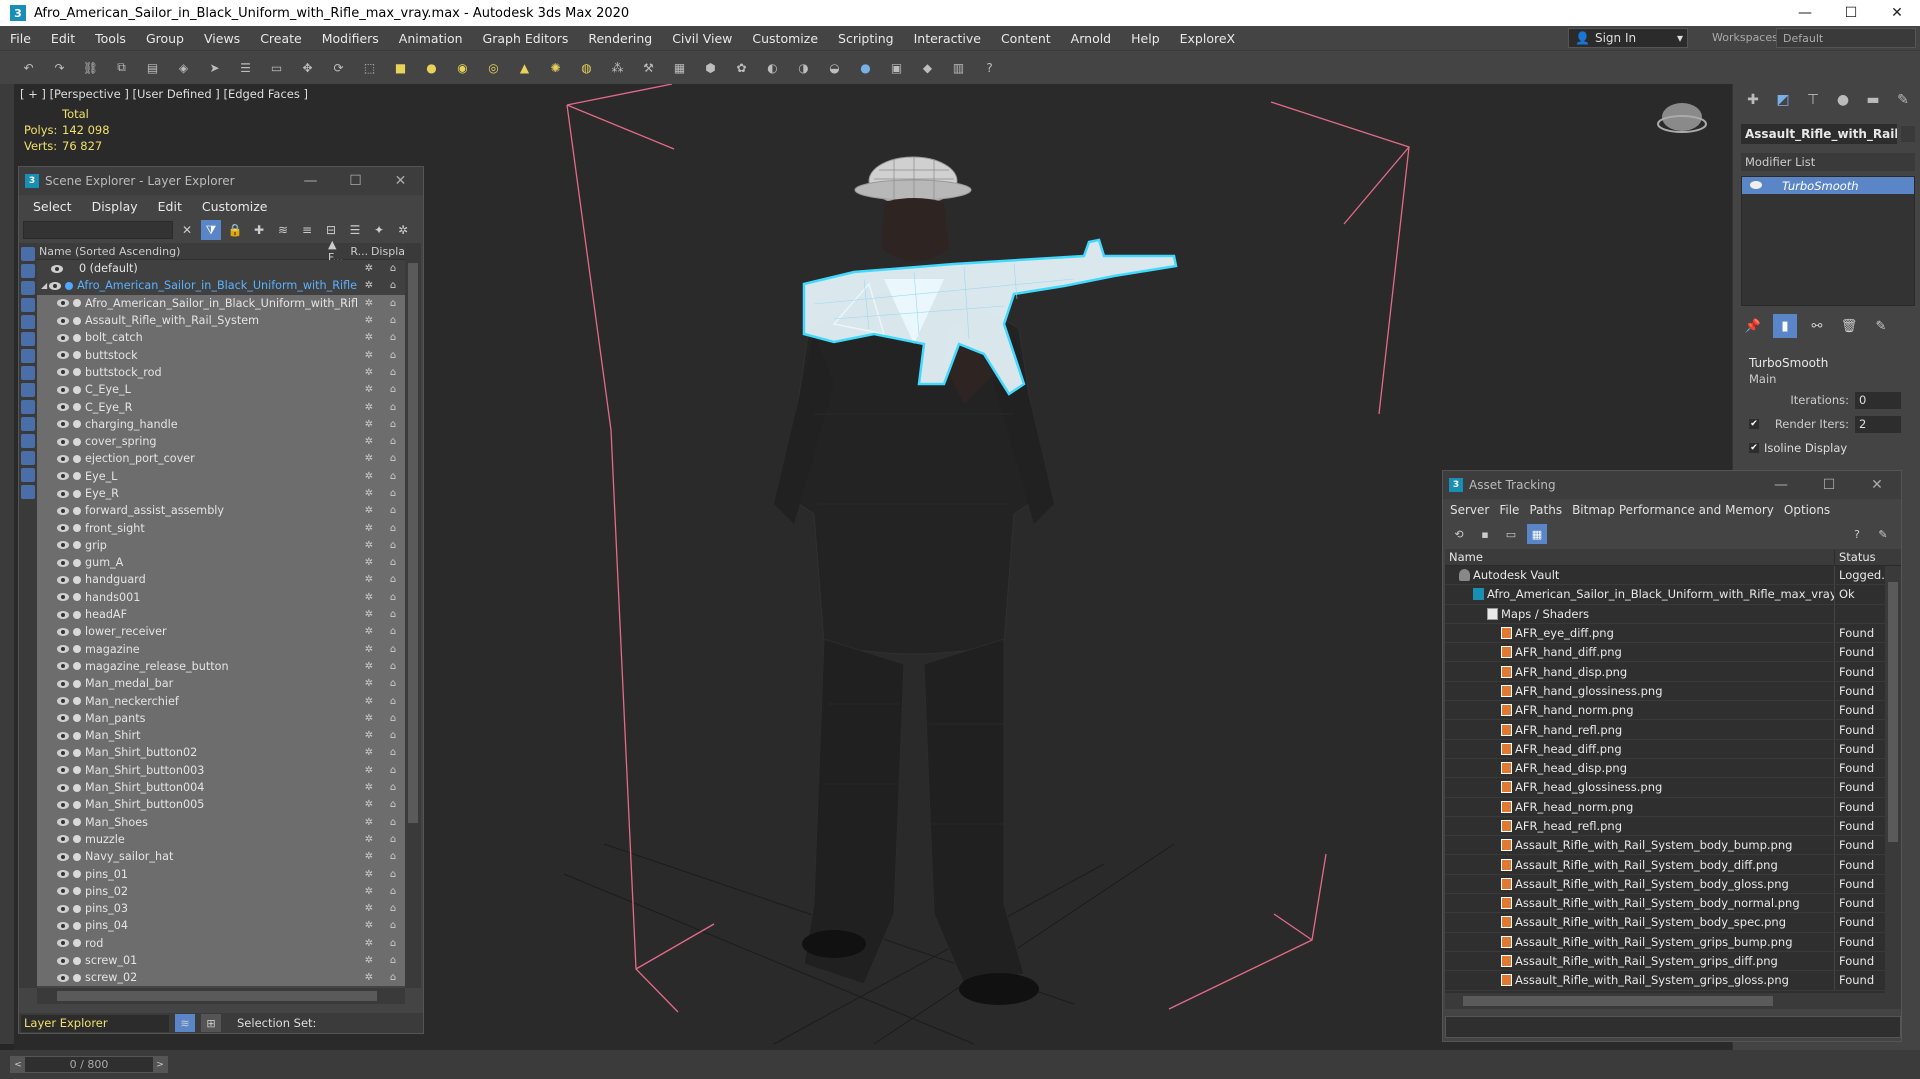 The image size is (1920, 1079). What do you see at coordinates (98, 230) in the screenshot?
I see `scene-search-input` at bounding box center [98, 230].